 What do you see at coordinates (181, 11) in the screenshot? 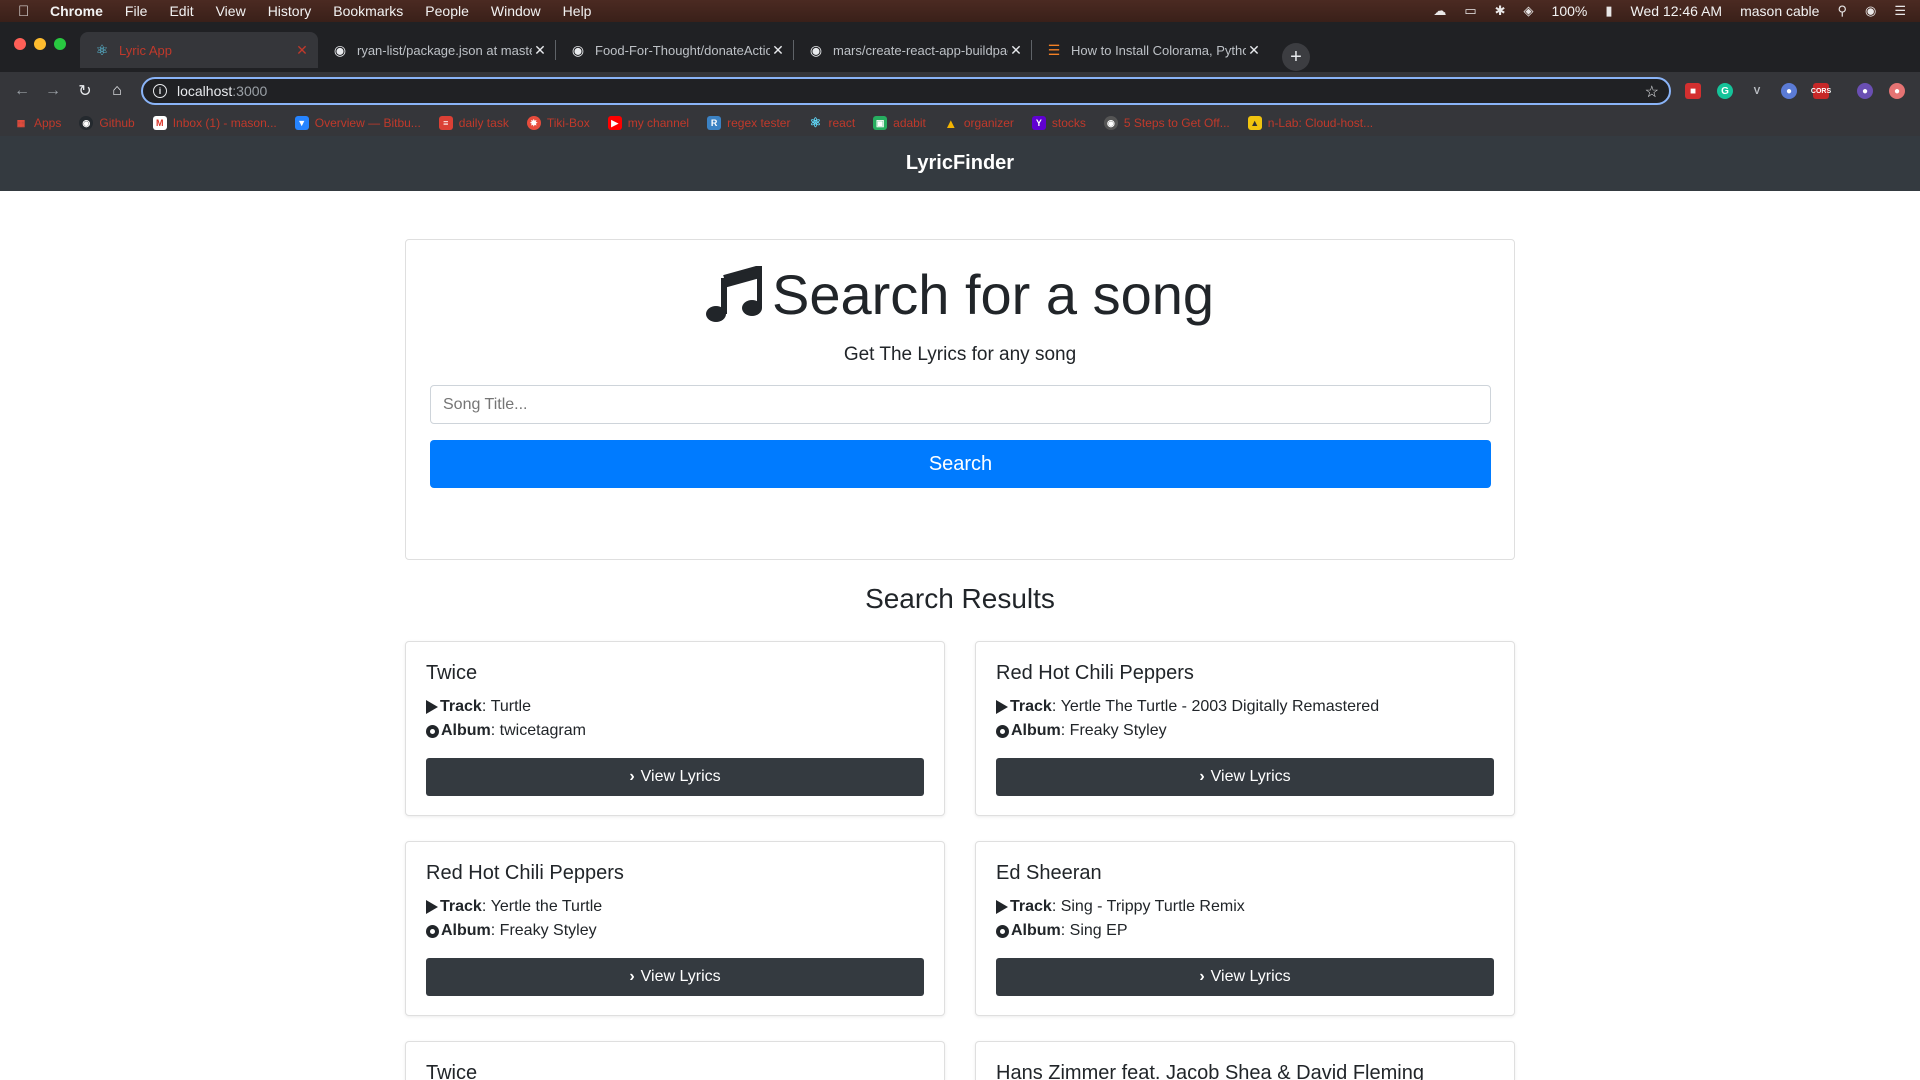
I see `menu-edit: Edit` at bounding box center [181, 11].